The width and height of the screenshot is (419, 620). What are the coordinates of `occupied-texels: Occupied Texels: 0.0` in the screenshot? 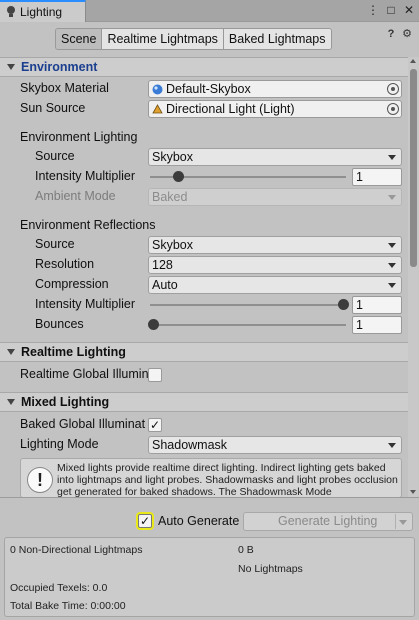 It's located at (59, 588).